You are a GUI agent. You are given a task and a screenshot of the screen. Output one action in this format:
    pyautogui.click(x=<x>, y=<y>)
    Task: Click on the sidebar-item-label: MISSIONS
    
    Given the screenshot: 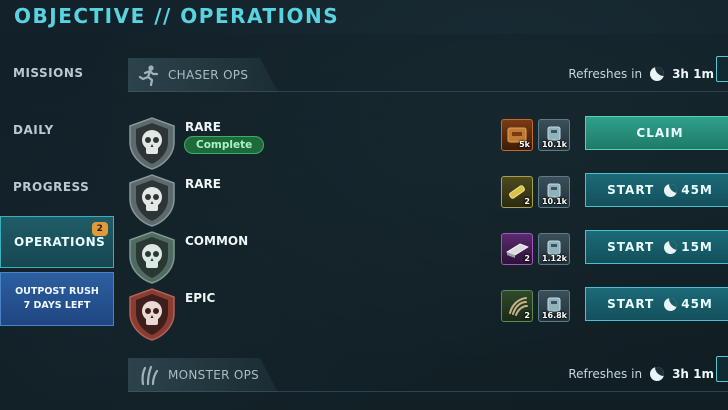 What is the action you would take?
    pyautogui.click(x=48, y=73)
    